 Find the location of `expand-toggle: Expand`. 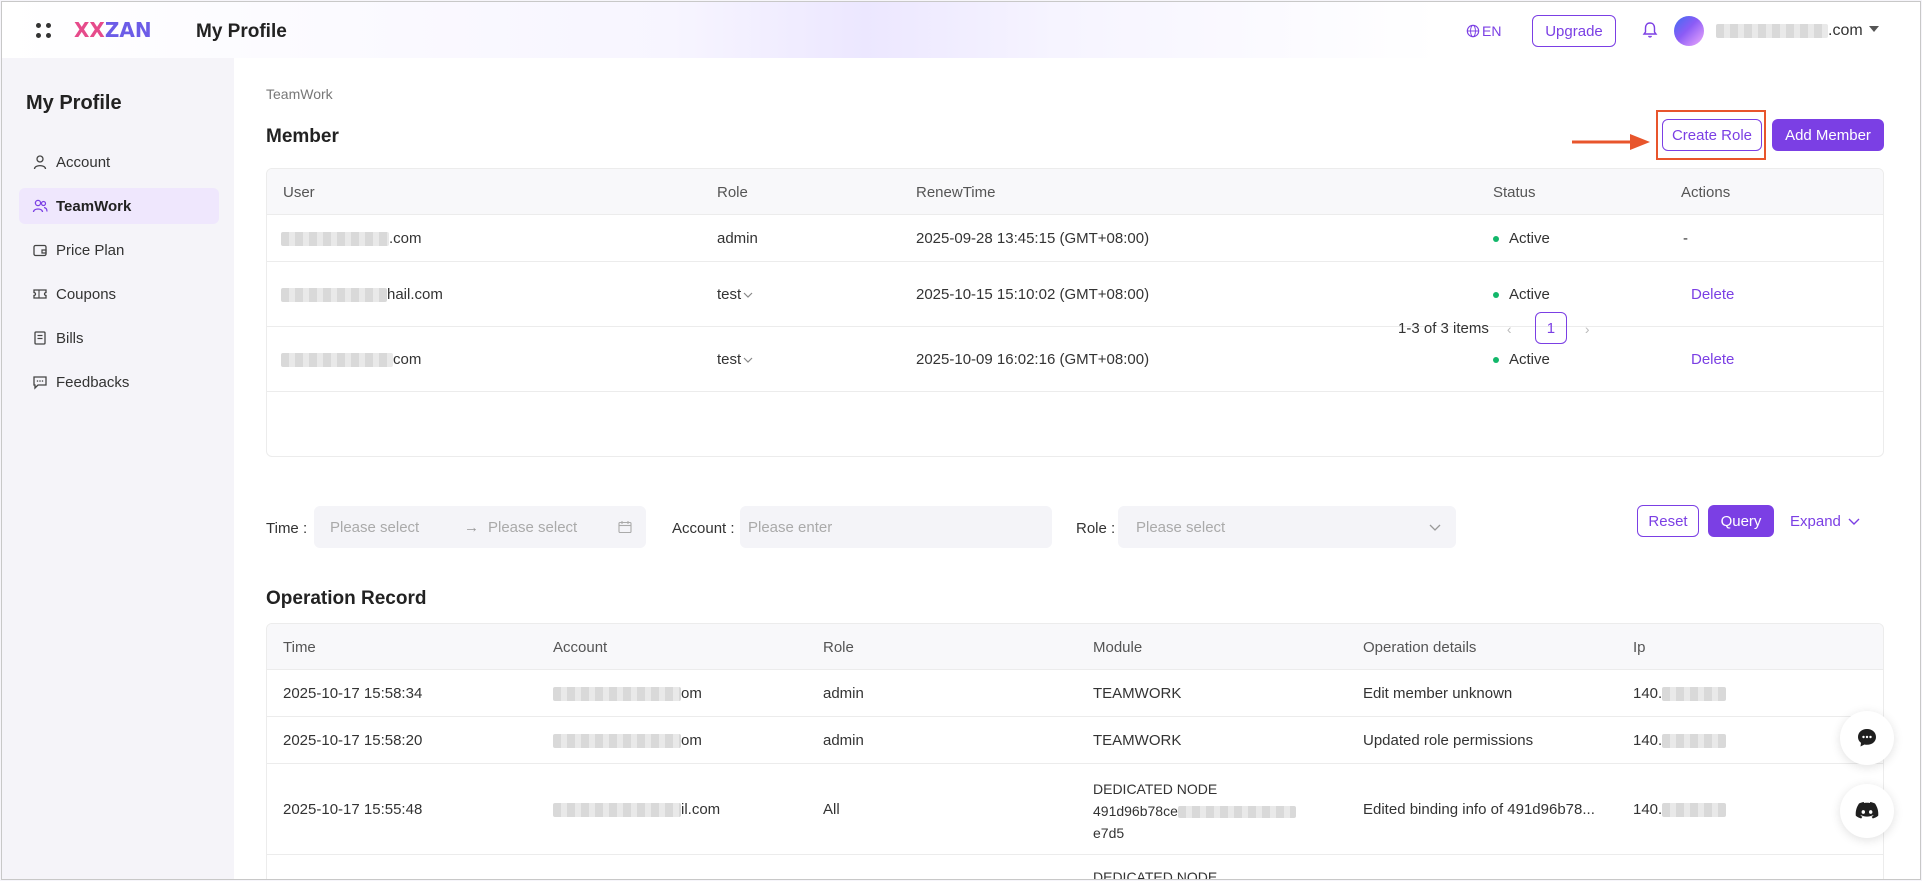

expand-toggle: Expand is located at coordinates (1825, 521).